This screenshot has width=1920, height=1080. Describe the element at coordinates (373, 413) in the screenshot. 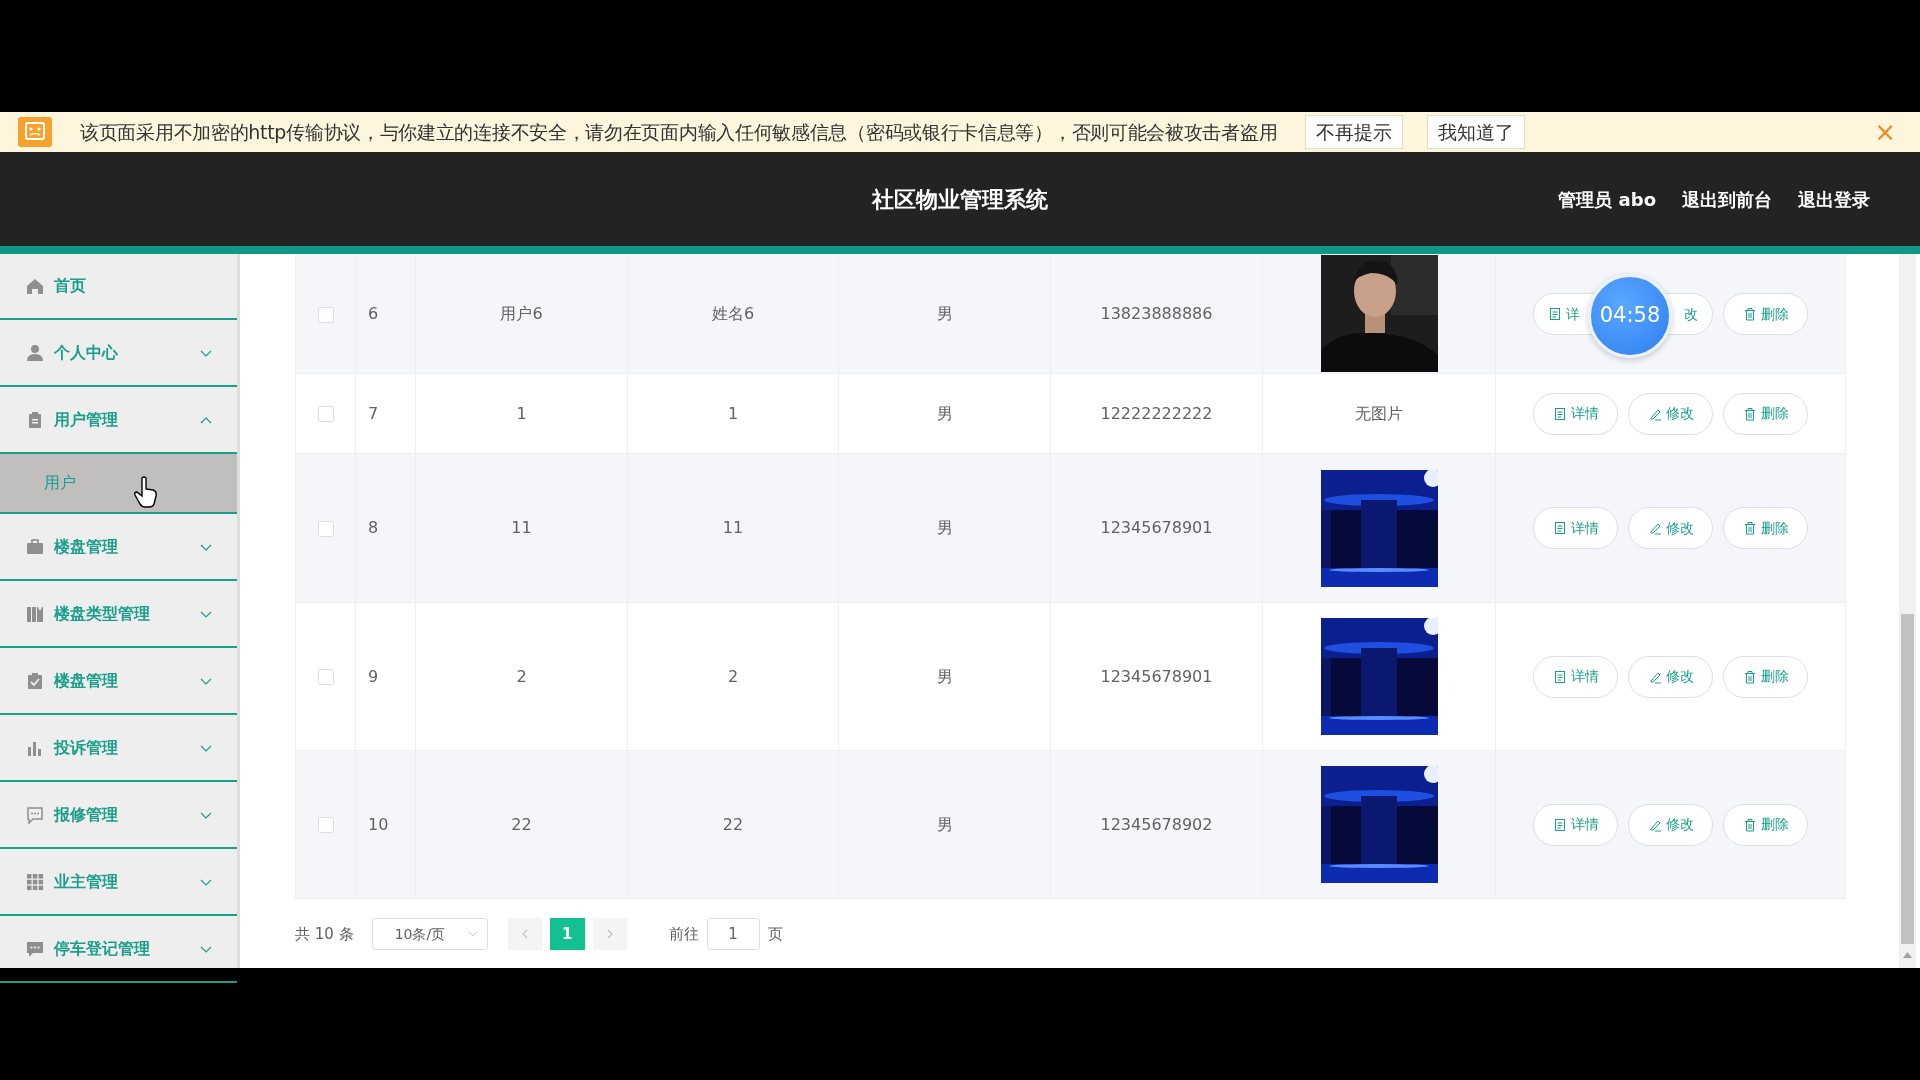

I see `row-number: 7` at that location.